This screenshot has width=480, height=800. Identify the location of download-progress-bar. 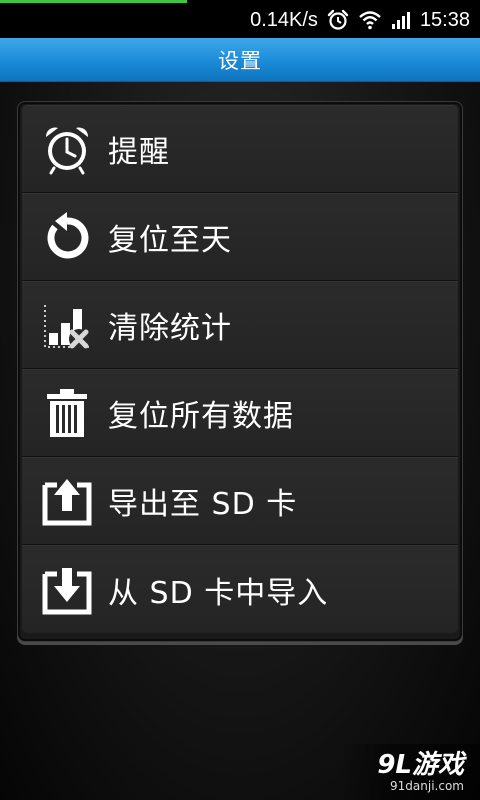
(94, 1).